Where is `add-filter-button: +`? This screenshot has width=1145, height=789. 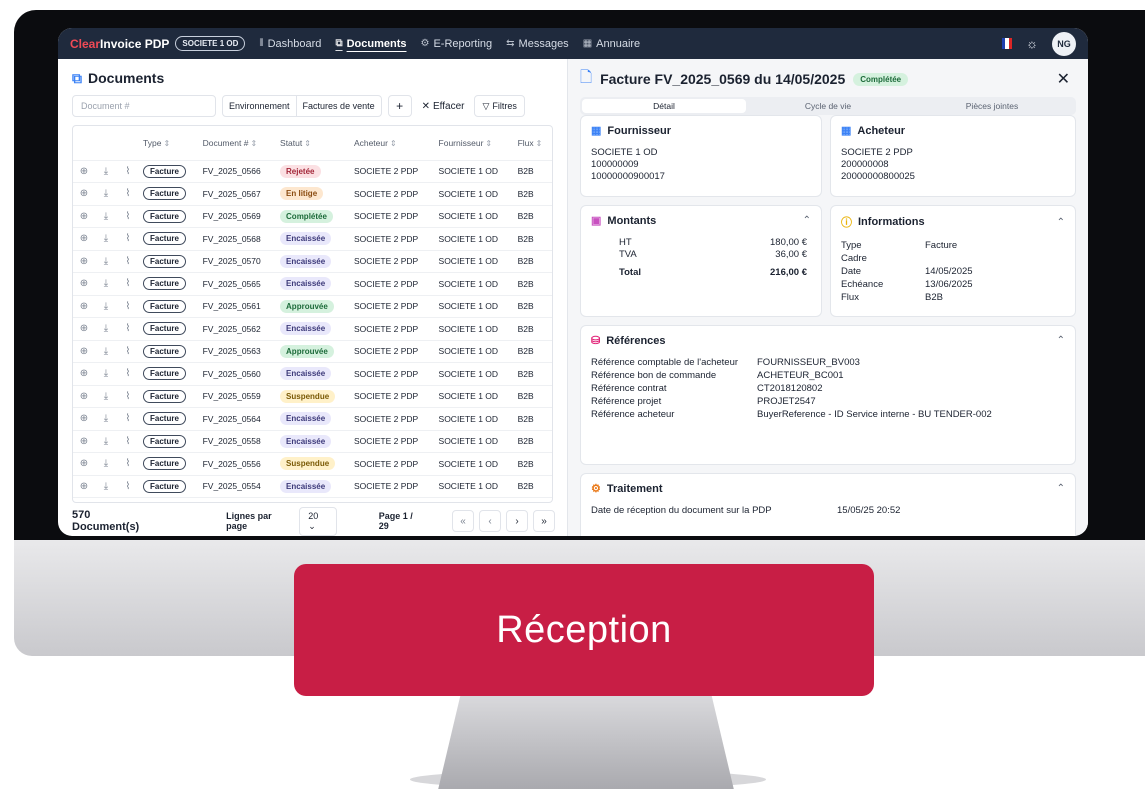 add-filter-button: + is located at coordinates (399, 106).